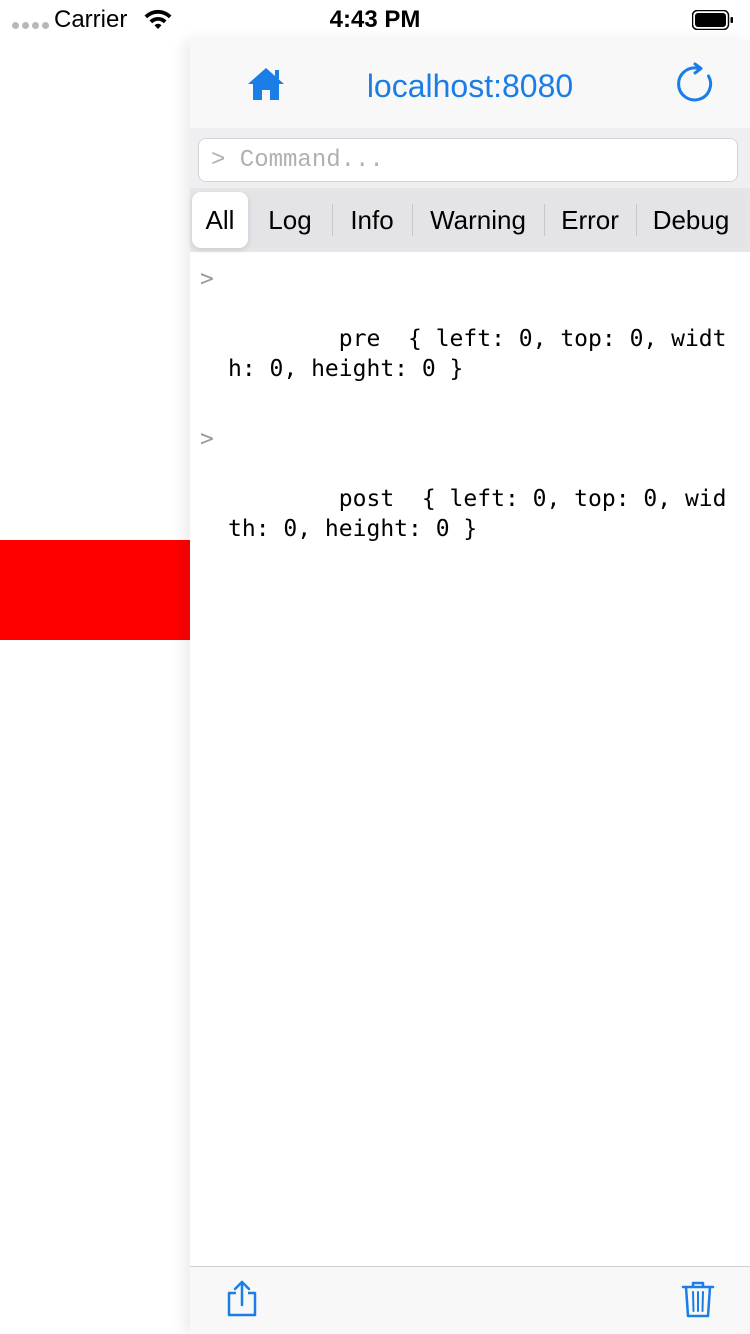 This screenshot has width=750, height=1334. I want to click on console-nav-bar: localhost:8080, so click(470, 84).